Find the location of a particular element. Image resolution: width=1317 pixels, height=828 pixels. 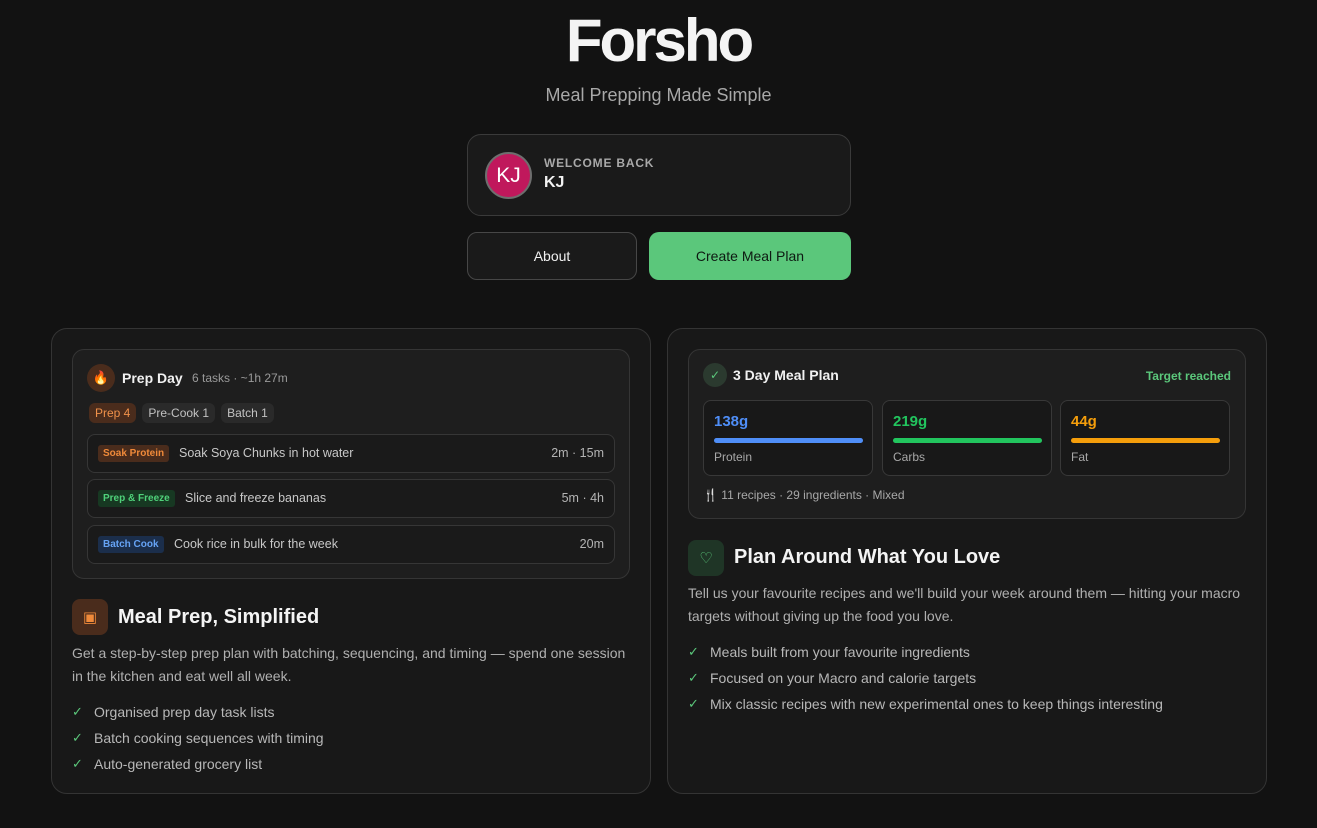

feature-title: Meal Prep, Simplified is located at coordinates (219, 617).